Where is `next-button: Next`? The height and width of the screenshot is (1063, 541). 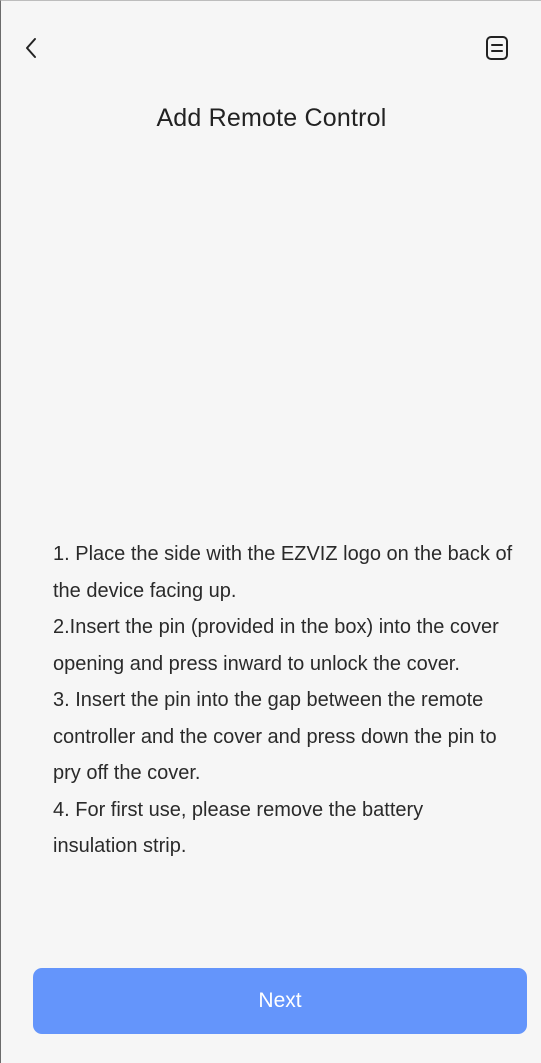
next-button: Next is located at coordinates (280, 1001).